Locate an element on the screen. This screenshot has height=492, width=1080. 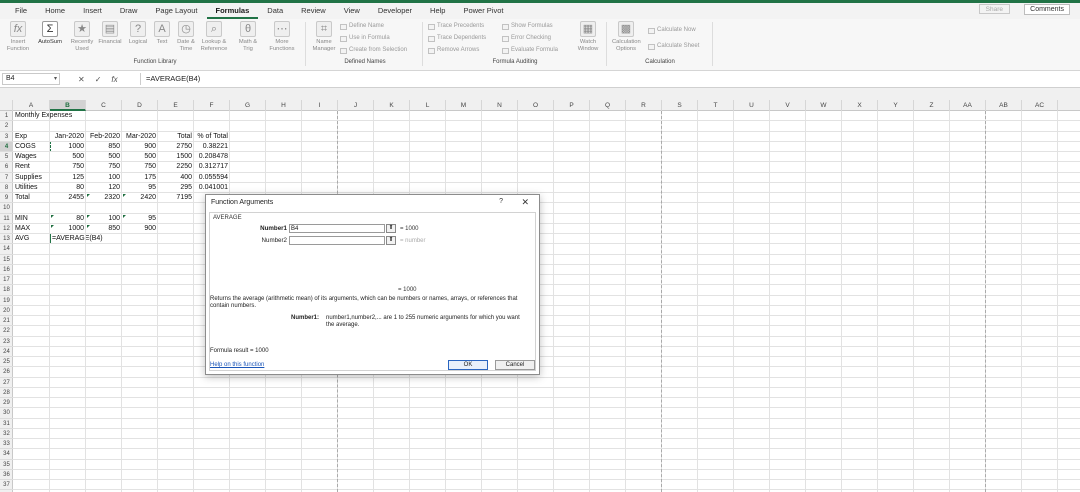
row-header-13: 13 is located at coordinates (6, 239).